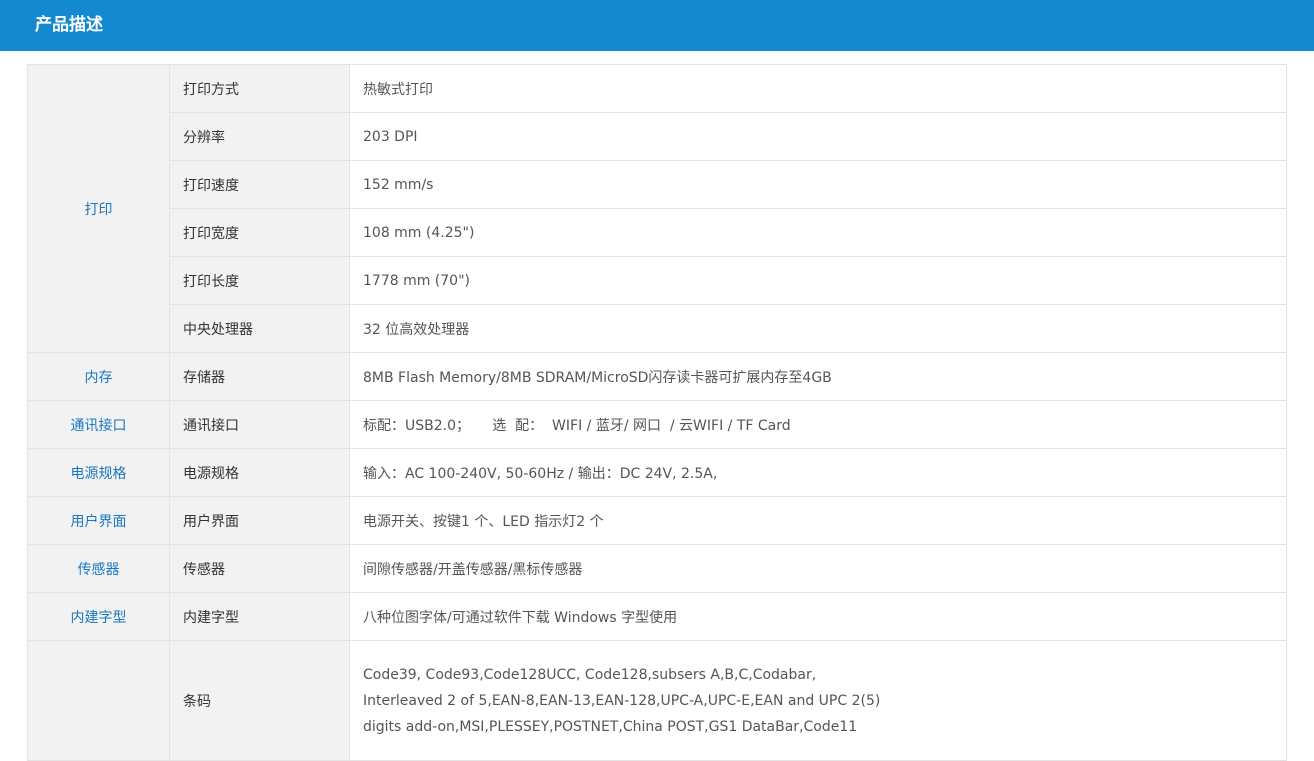  I want to click on category-fonts: 内建字型, so click(98, 616).